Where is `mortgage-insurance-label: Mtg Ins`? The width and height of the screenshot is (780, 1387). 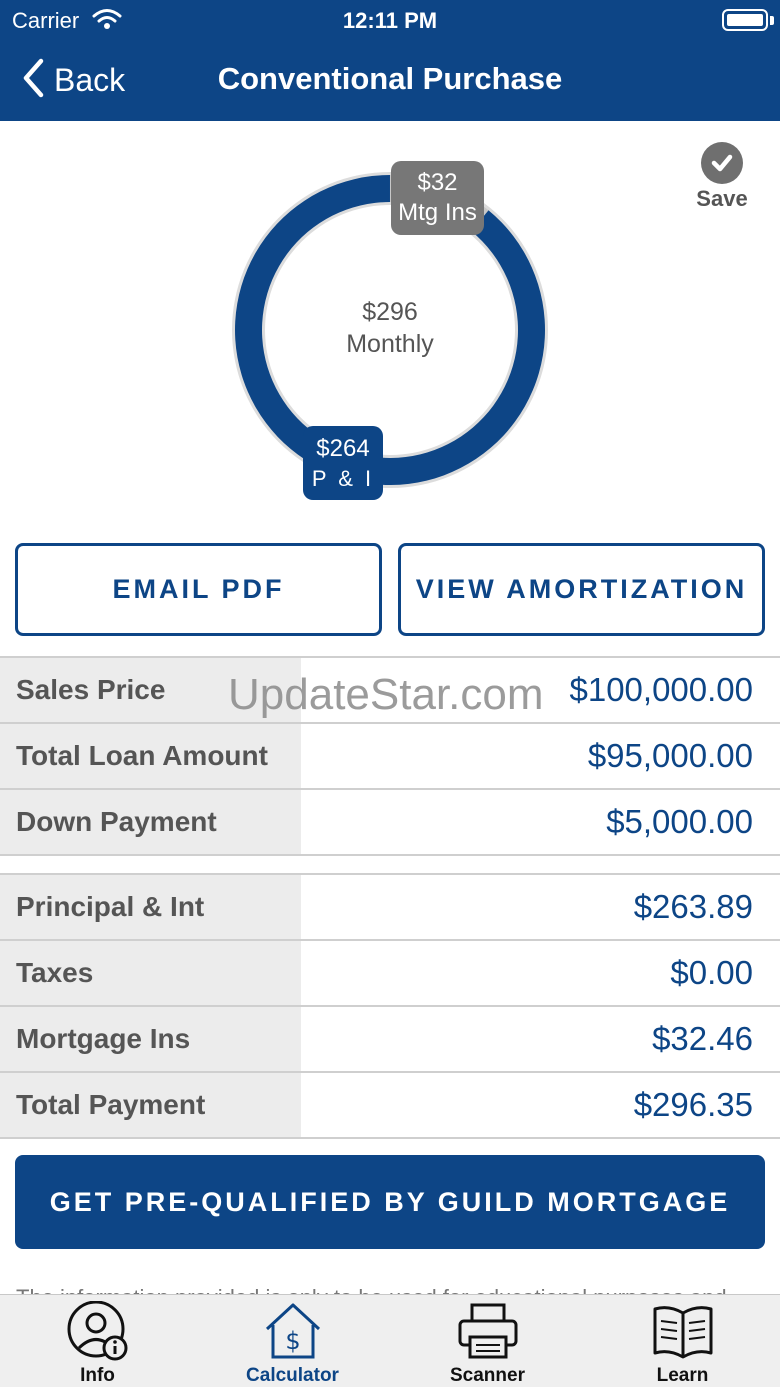 mortgage-insurance-label: Mtg Ins is located at coordinates (437, 212).